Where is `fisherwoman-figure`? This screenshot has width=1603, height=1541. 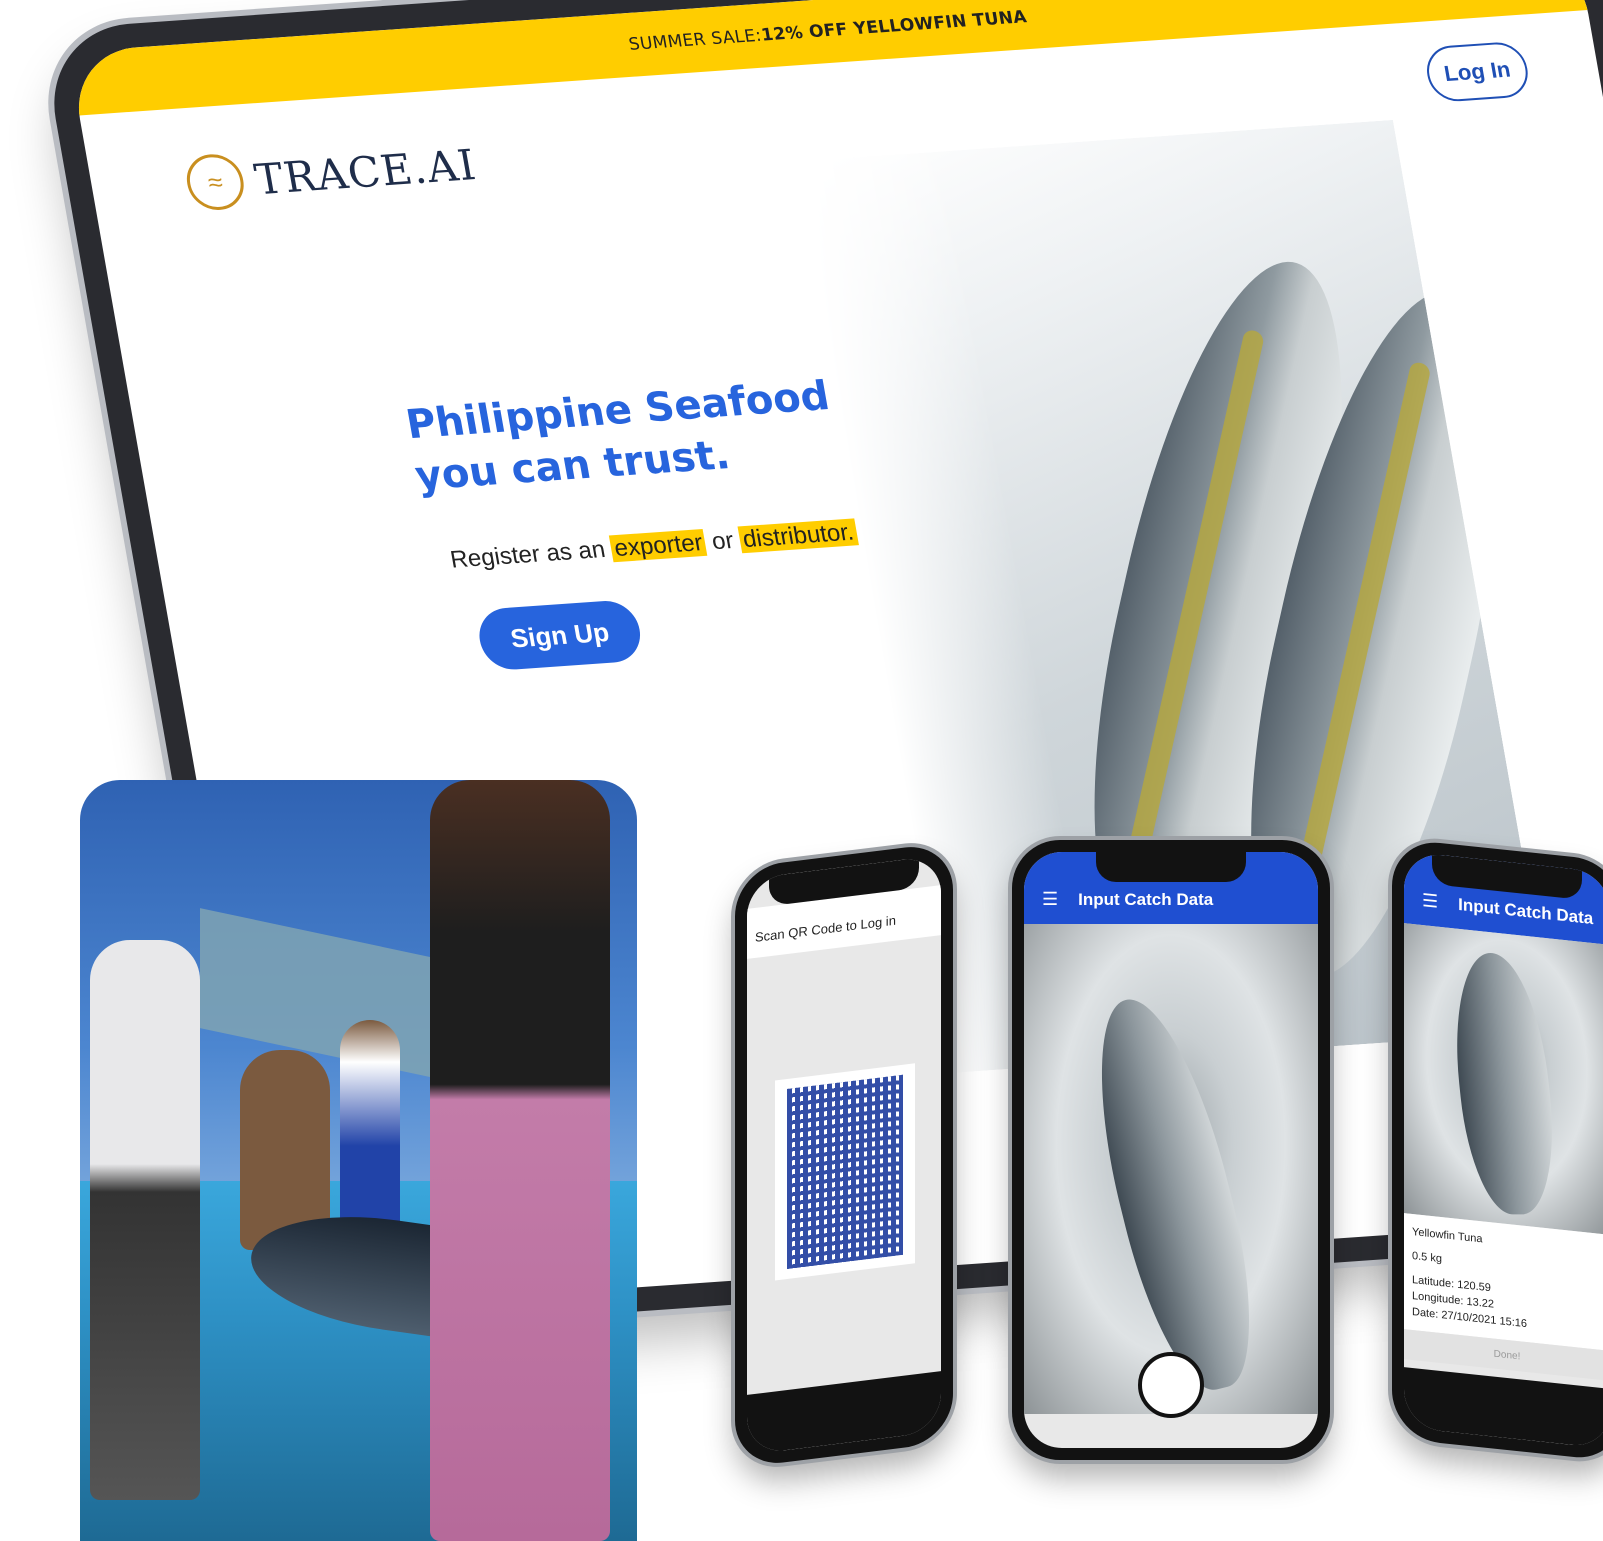
fisherwoman-figure is located at coordinates (145, 1220).